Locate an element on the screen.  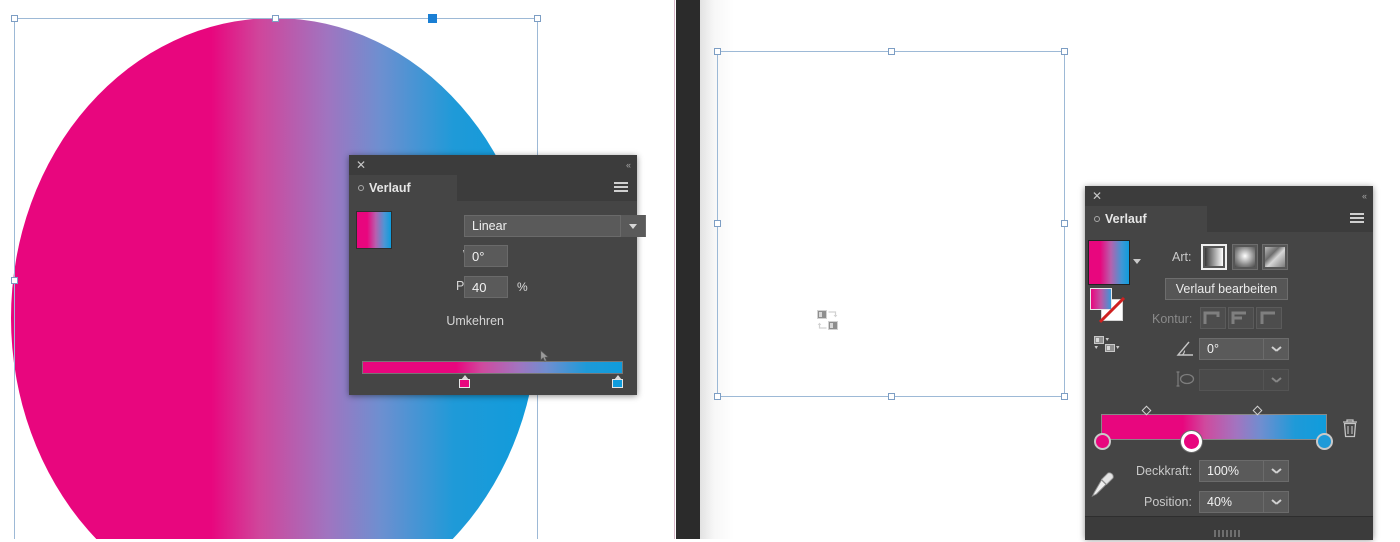
typ-select: Linear is located at coordinates (555, 226).